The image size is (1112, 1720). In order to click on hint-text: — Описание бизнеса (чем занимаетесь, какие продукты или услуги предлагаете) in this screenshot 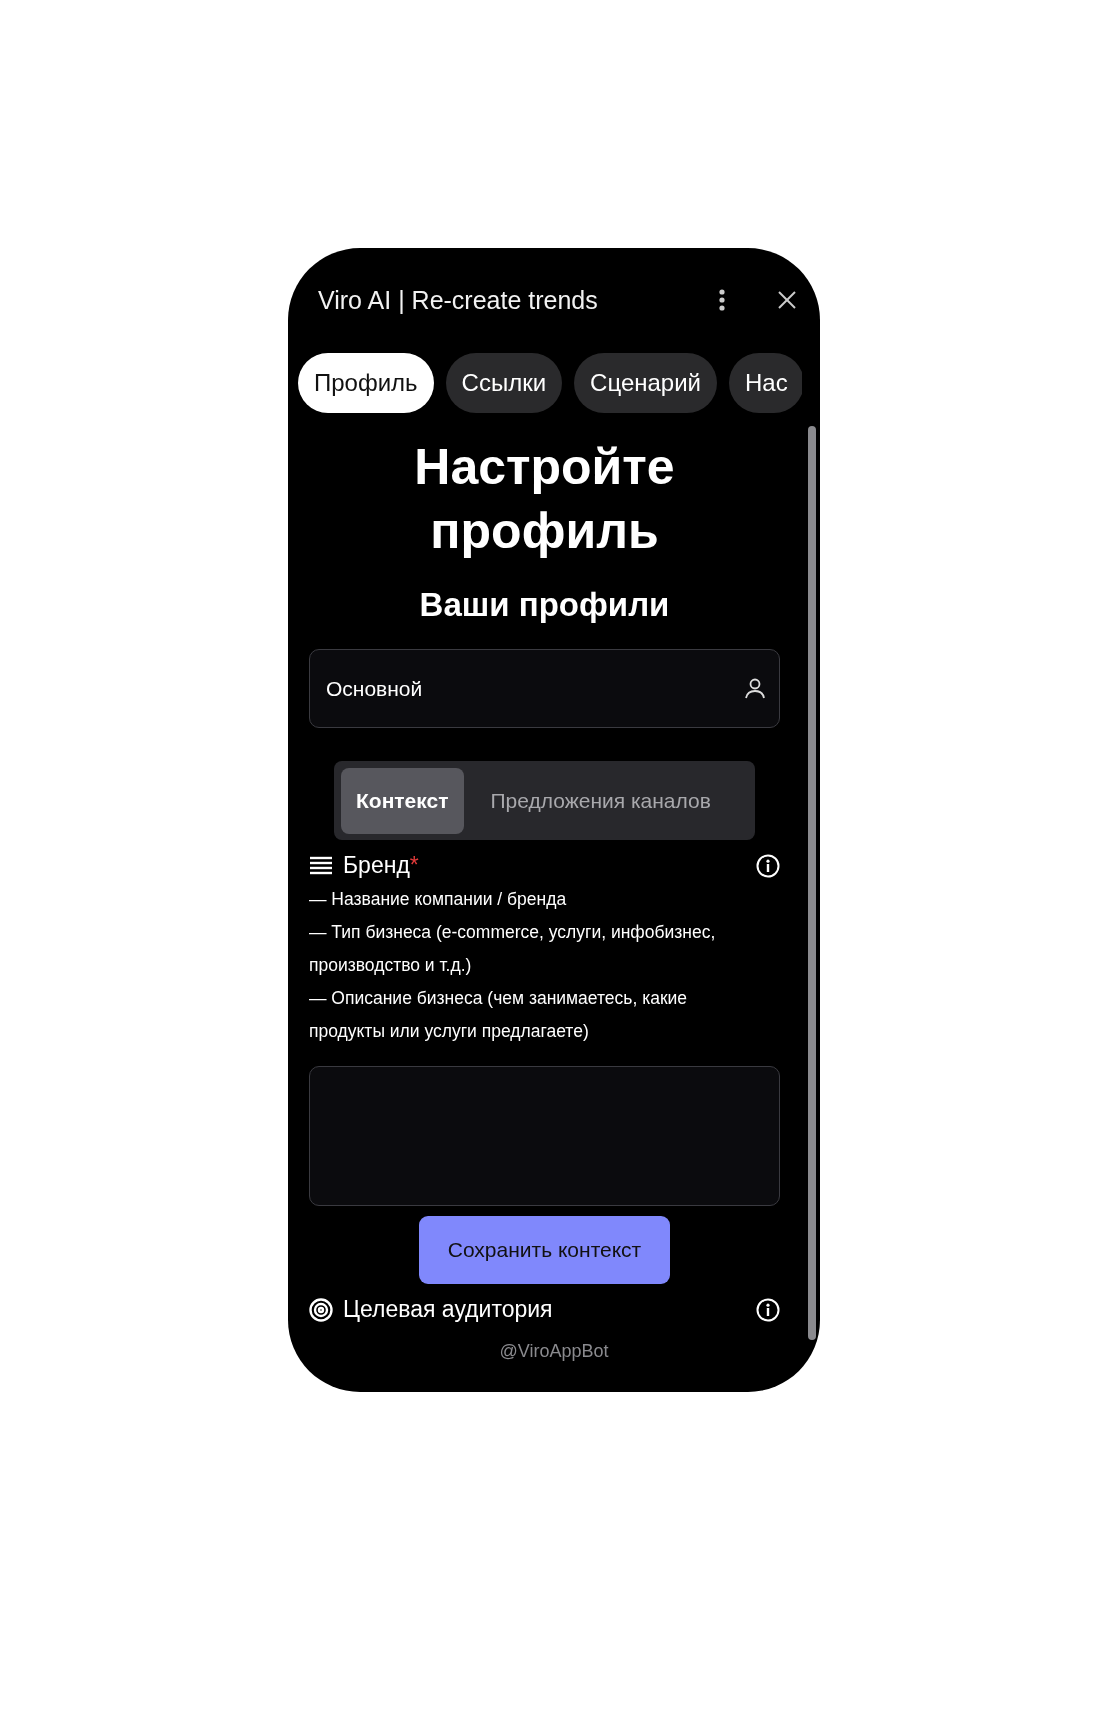, I will do `click(499, 1015)`.